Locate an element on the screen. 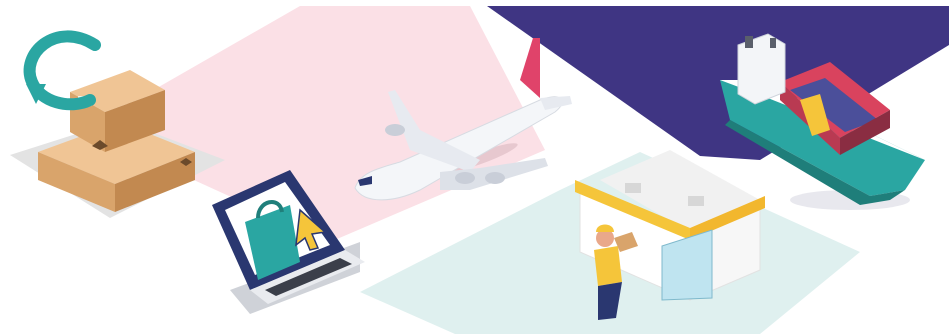 The width and height of the screenshot is (949, 334). plane-tail is located at coordinates (530, 68).